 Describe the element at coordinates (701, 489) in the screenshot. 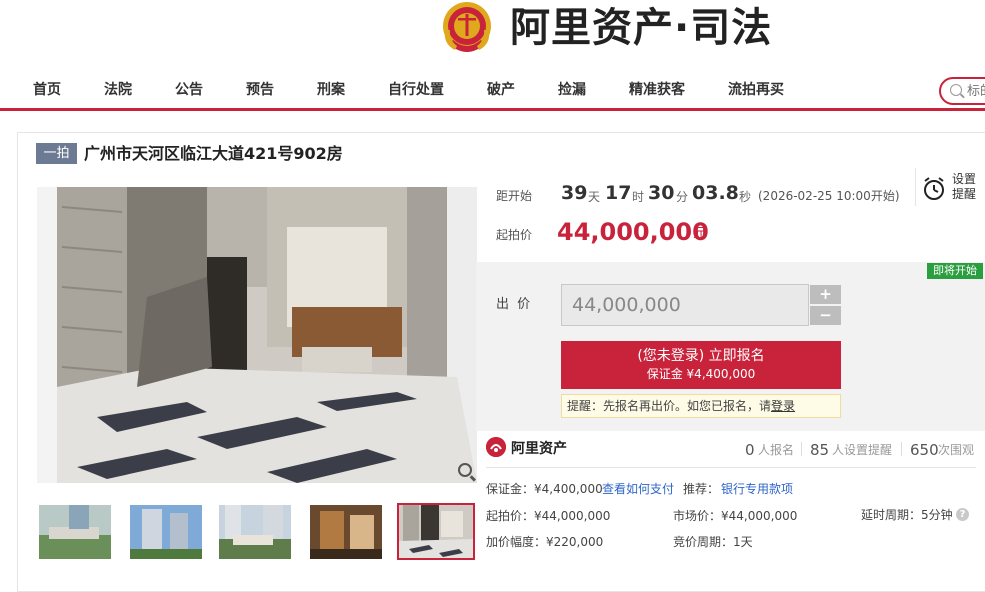

I see `recommend-label: 推荐：` at that location.